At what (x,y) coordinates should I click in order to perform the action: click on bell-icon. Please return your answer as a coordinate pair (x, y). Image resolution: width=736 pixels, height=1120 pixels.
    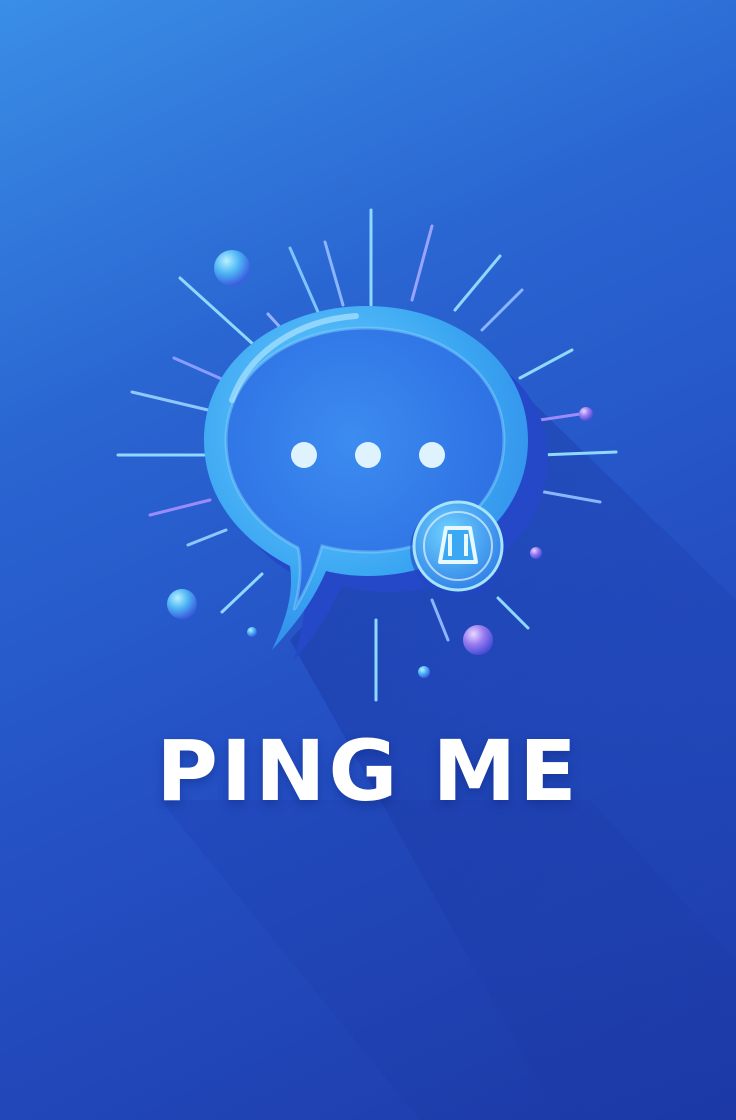
    Looking at the image, I should click on (458, 545).